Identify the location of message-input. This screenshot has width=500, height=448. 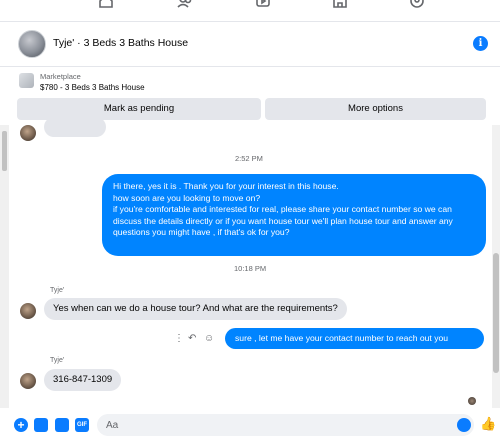
(285, 425).